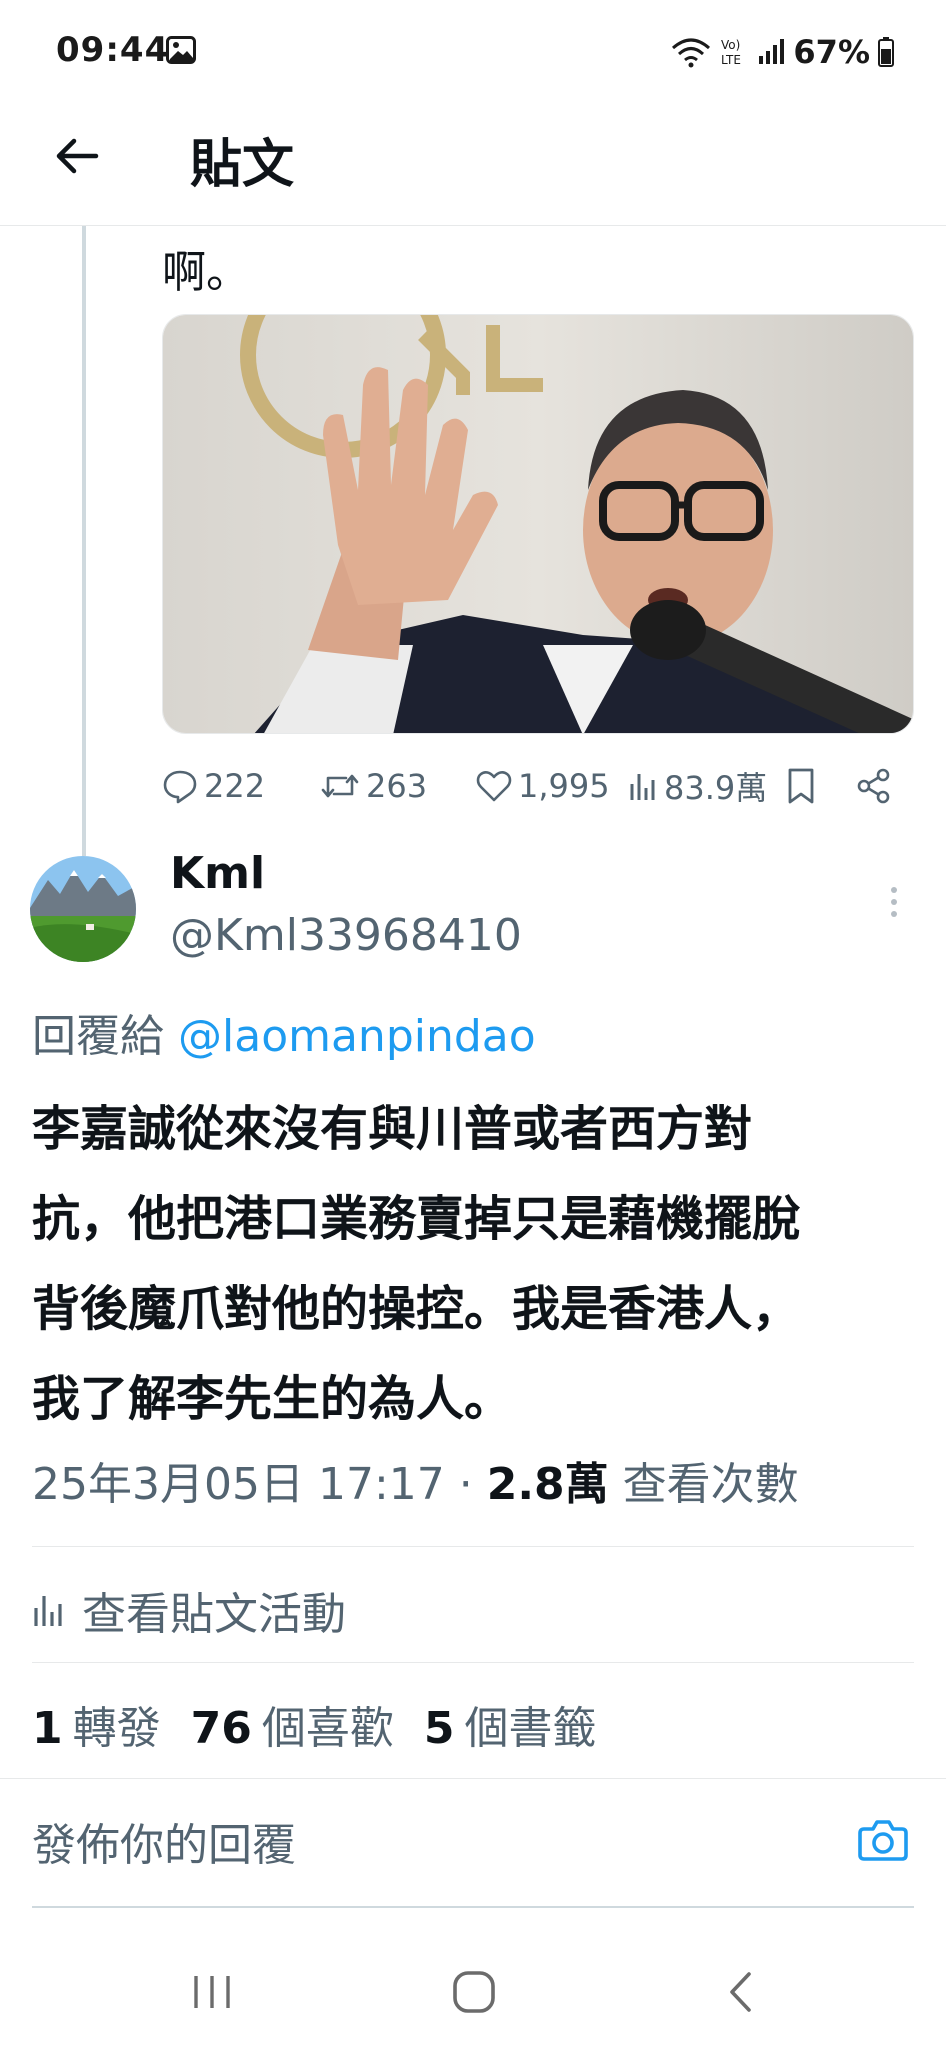  I want to click on bookmarks-label: 個書籤, so click(530, 1728).